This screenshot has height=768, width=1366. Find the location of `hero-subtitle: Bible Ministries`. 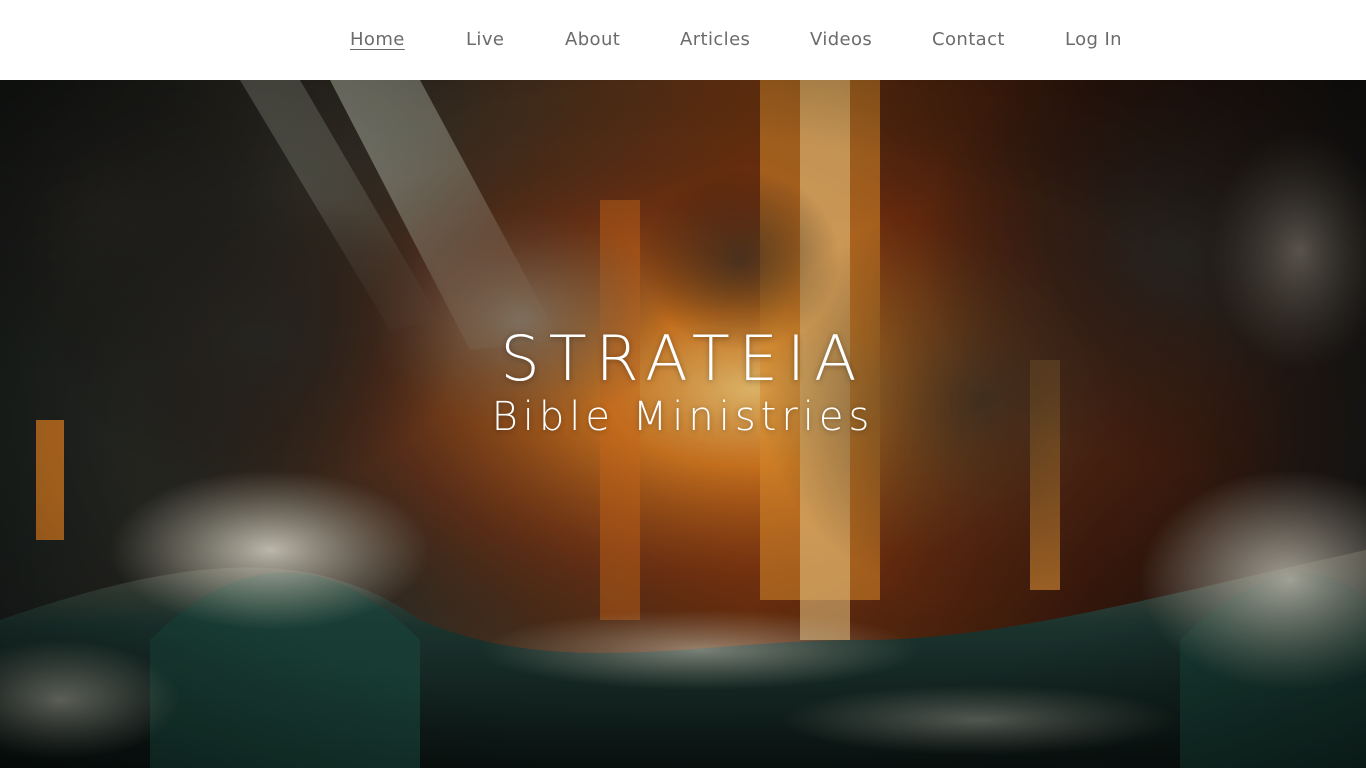

hero-subtitle: Bible Ministries is located at coordinates (683, 417).